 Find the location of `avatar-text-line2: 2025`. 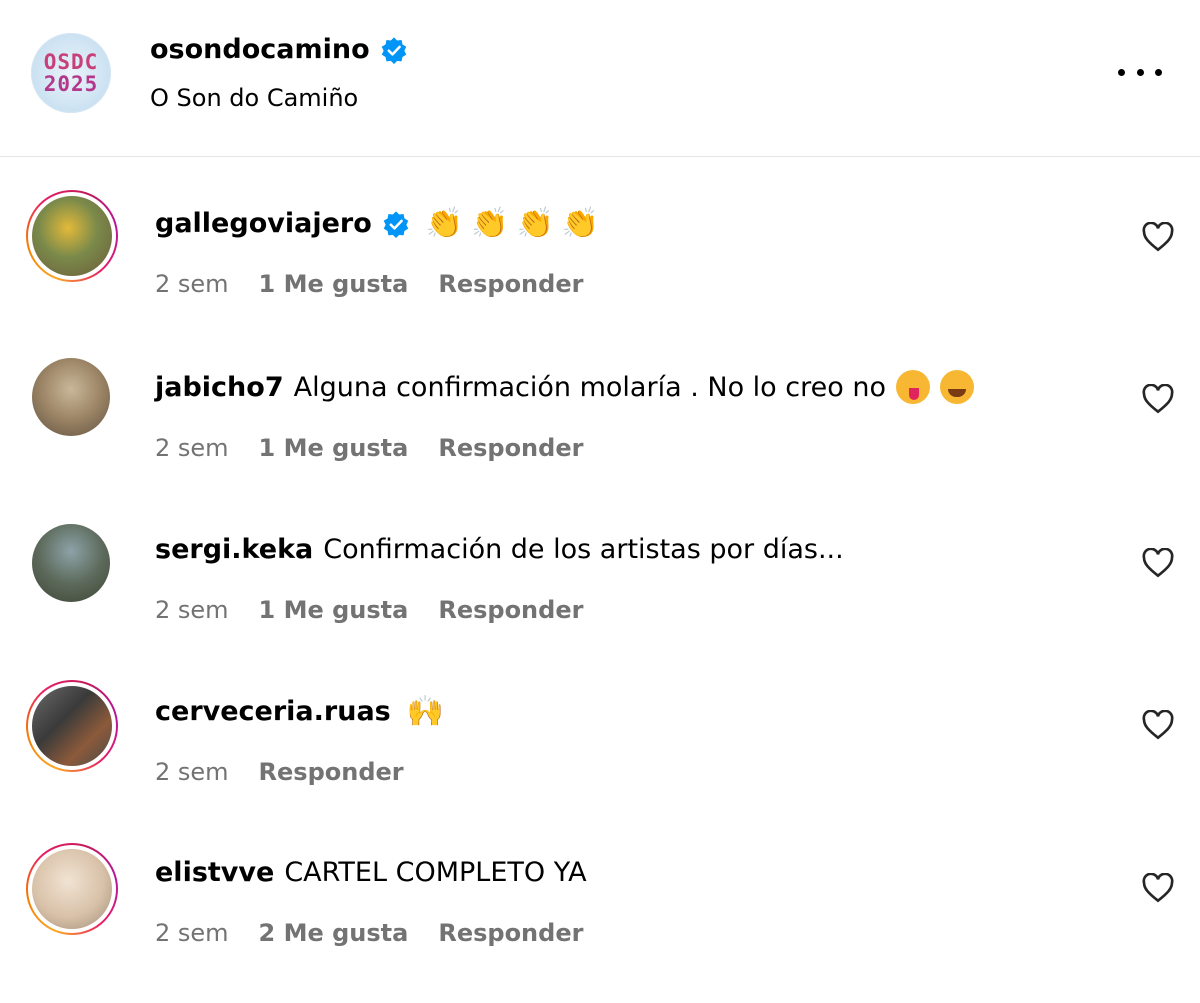

avatar-text-line2: 2025 is located at coordinates (71, 84).